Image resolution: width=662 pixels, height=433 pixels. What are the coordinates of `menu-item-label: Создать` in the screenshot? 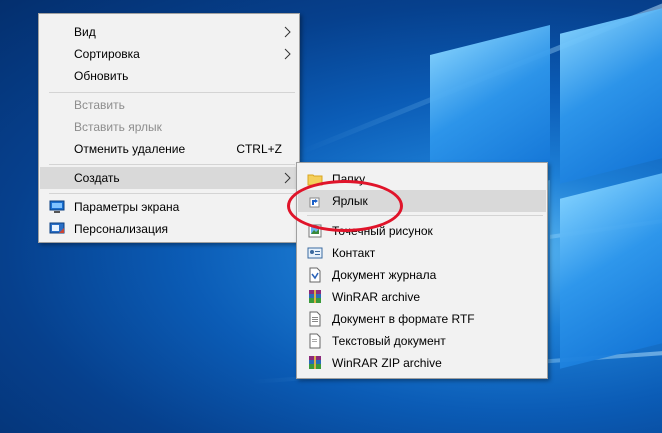 It's located at (97, 178).